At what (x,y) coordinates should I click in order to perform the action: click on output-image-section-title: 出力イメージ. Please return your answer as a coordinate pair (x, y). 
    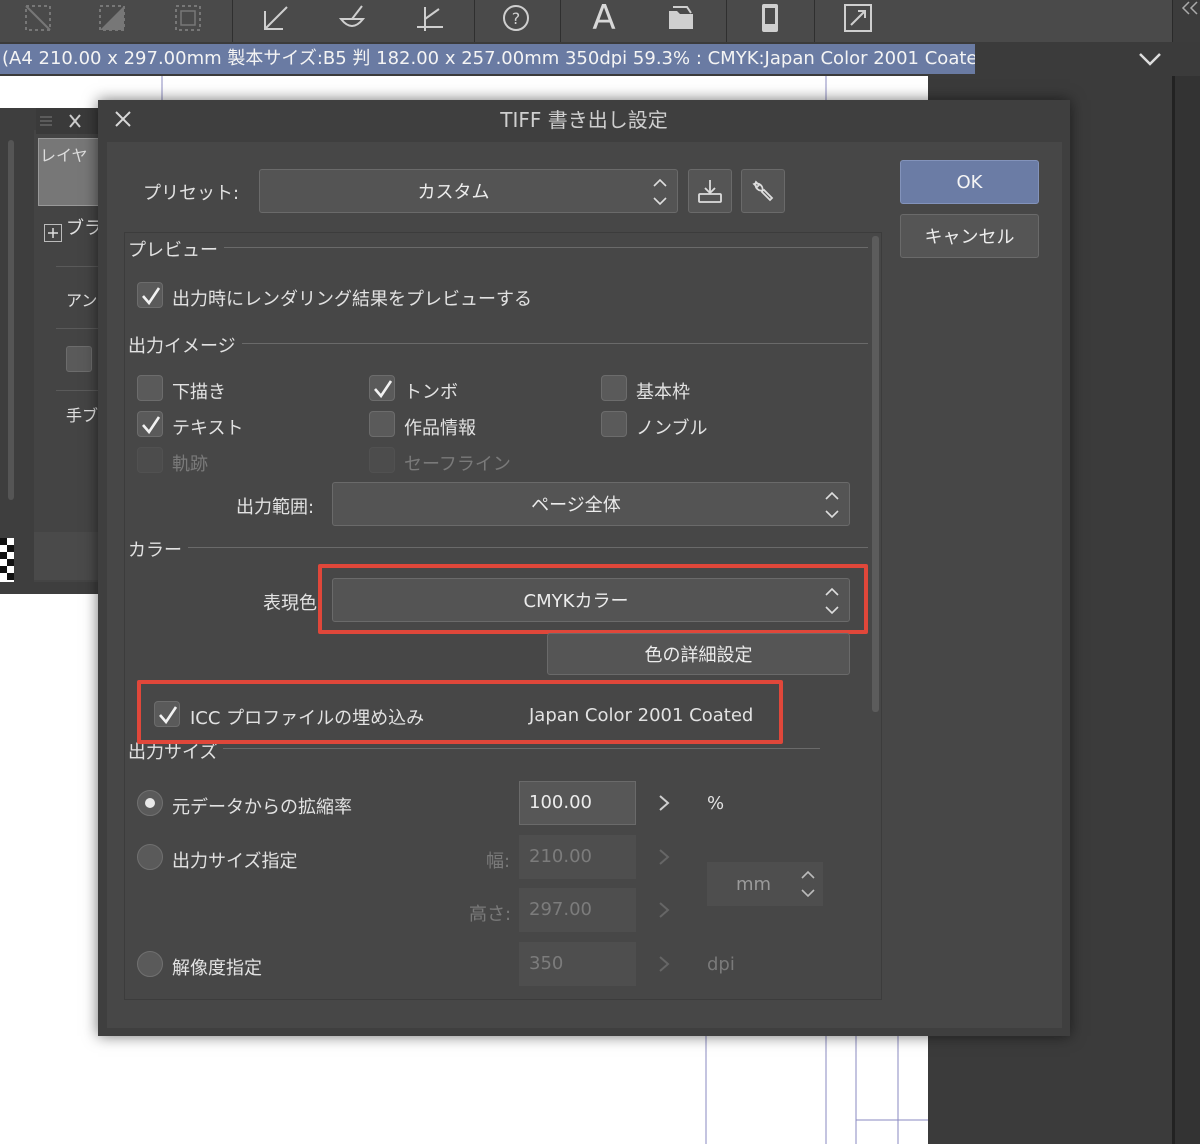
    Looking at the image, I should click on (185, 345).